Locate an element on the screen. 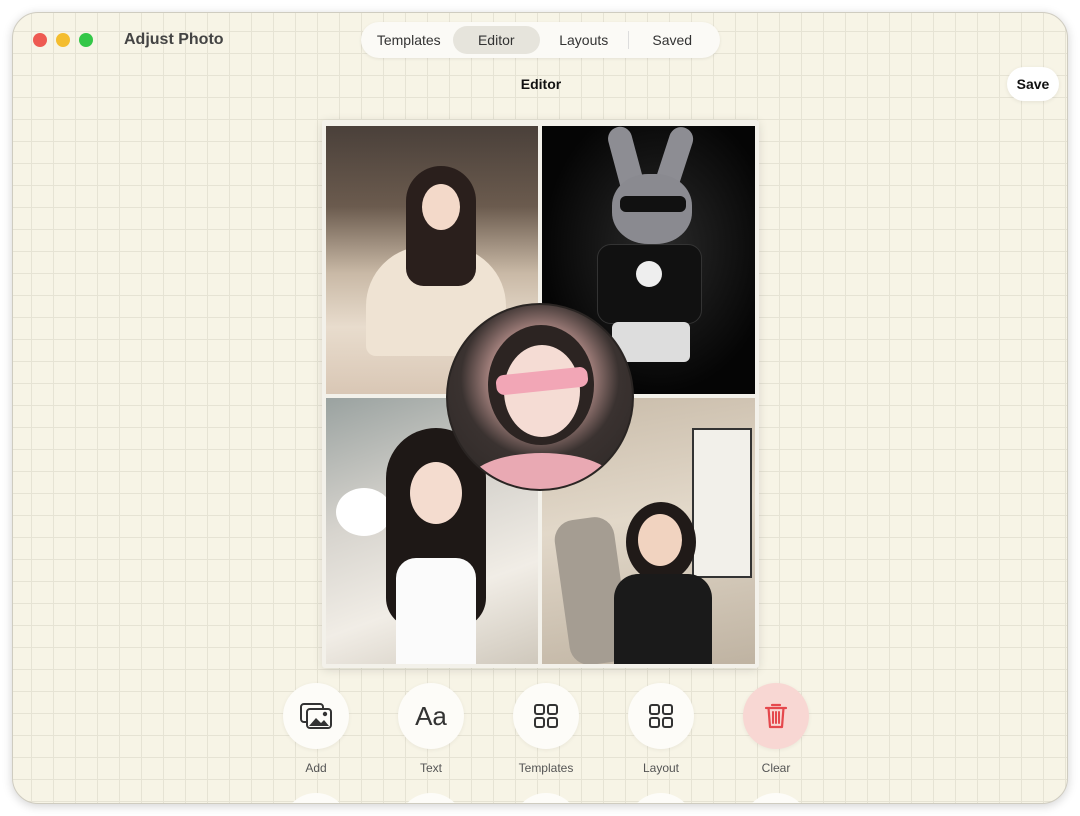  text-button-circle: Aa is located at coordinates (431, 716).